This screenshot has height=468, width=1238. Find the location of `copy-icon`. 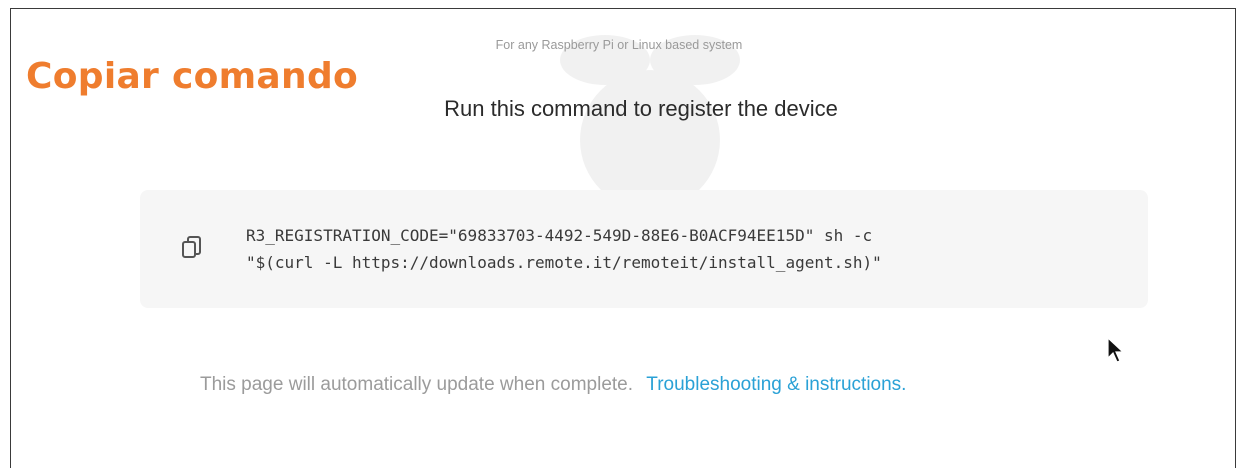

copy-icon is located at coordinates (191, 247).